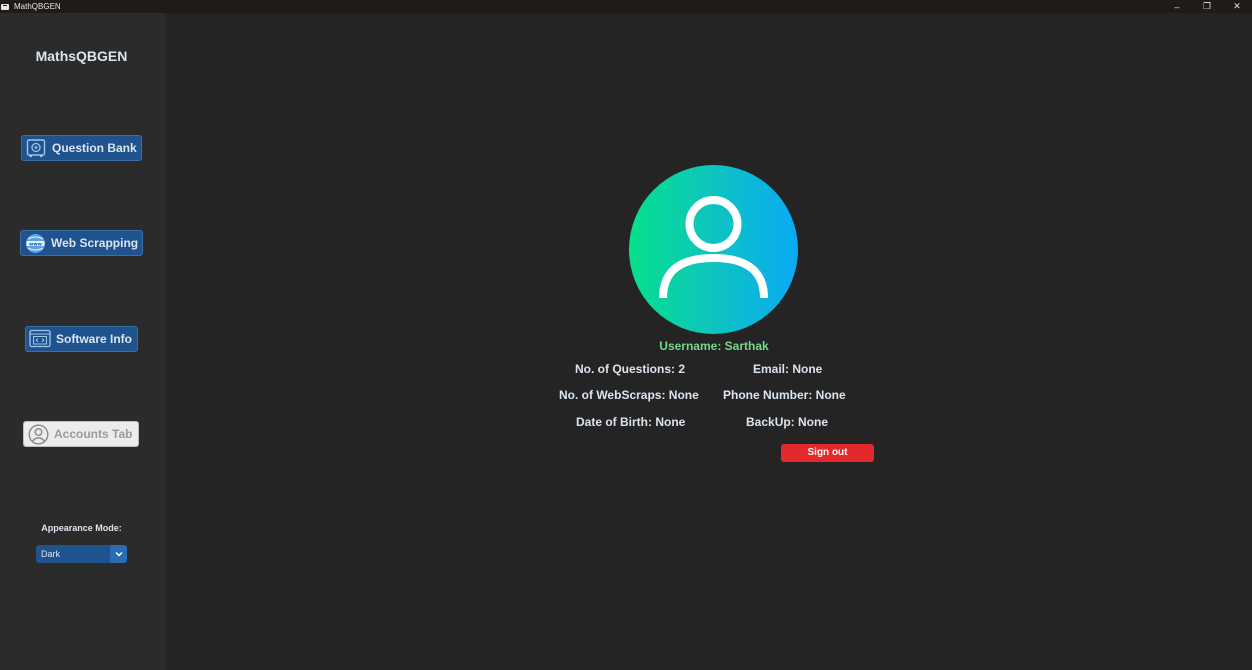  I want to click on safe-icon, so click(36, 148).